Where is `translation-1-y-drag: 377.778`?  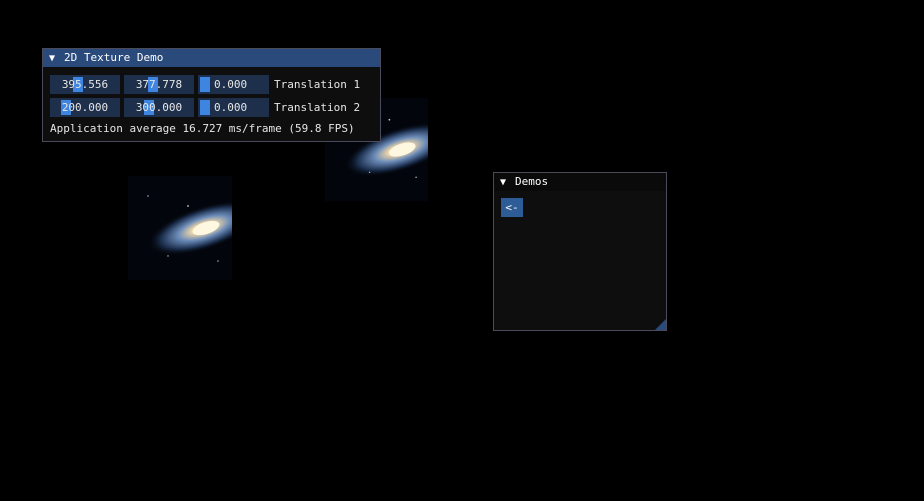
translation-1-y-drag: 377.778 is located at coordinates (159, 84).